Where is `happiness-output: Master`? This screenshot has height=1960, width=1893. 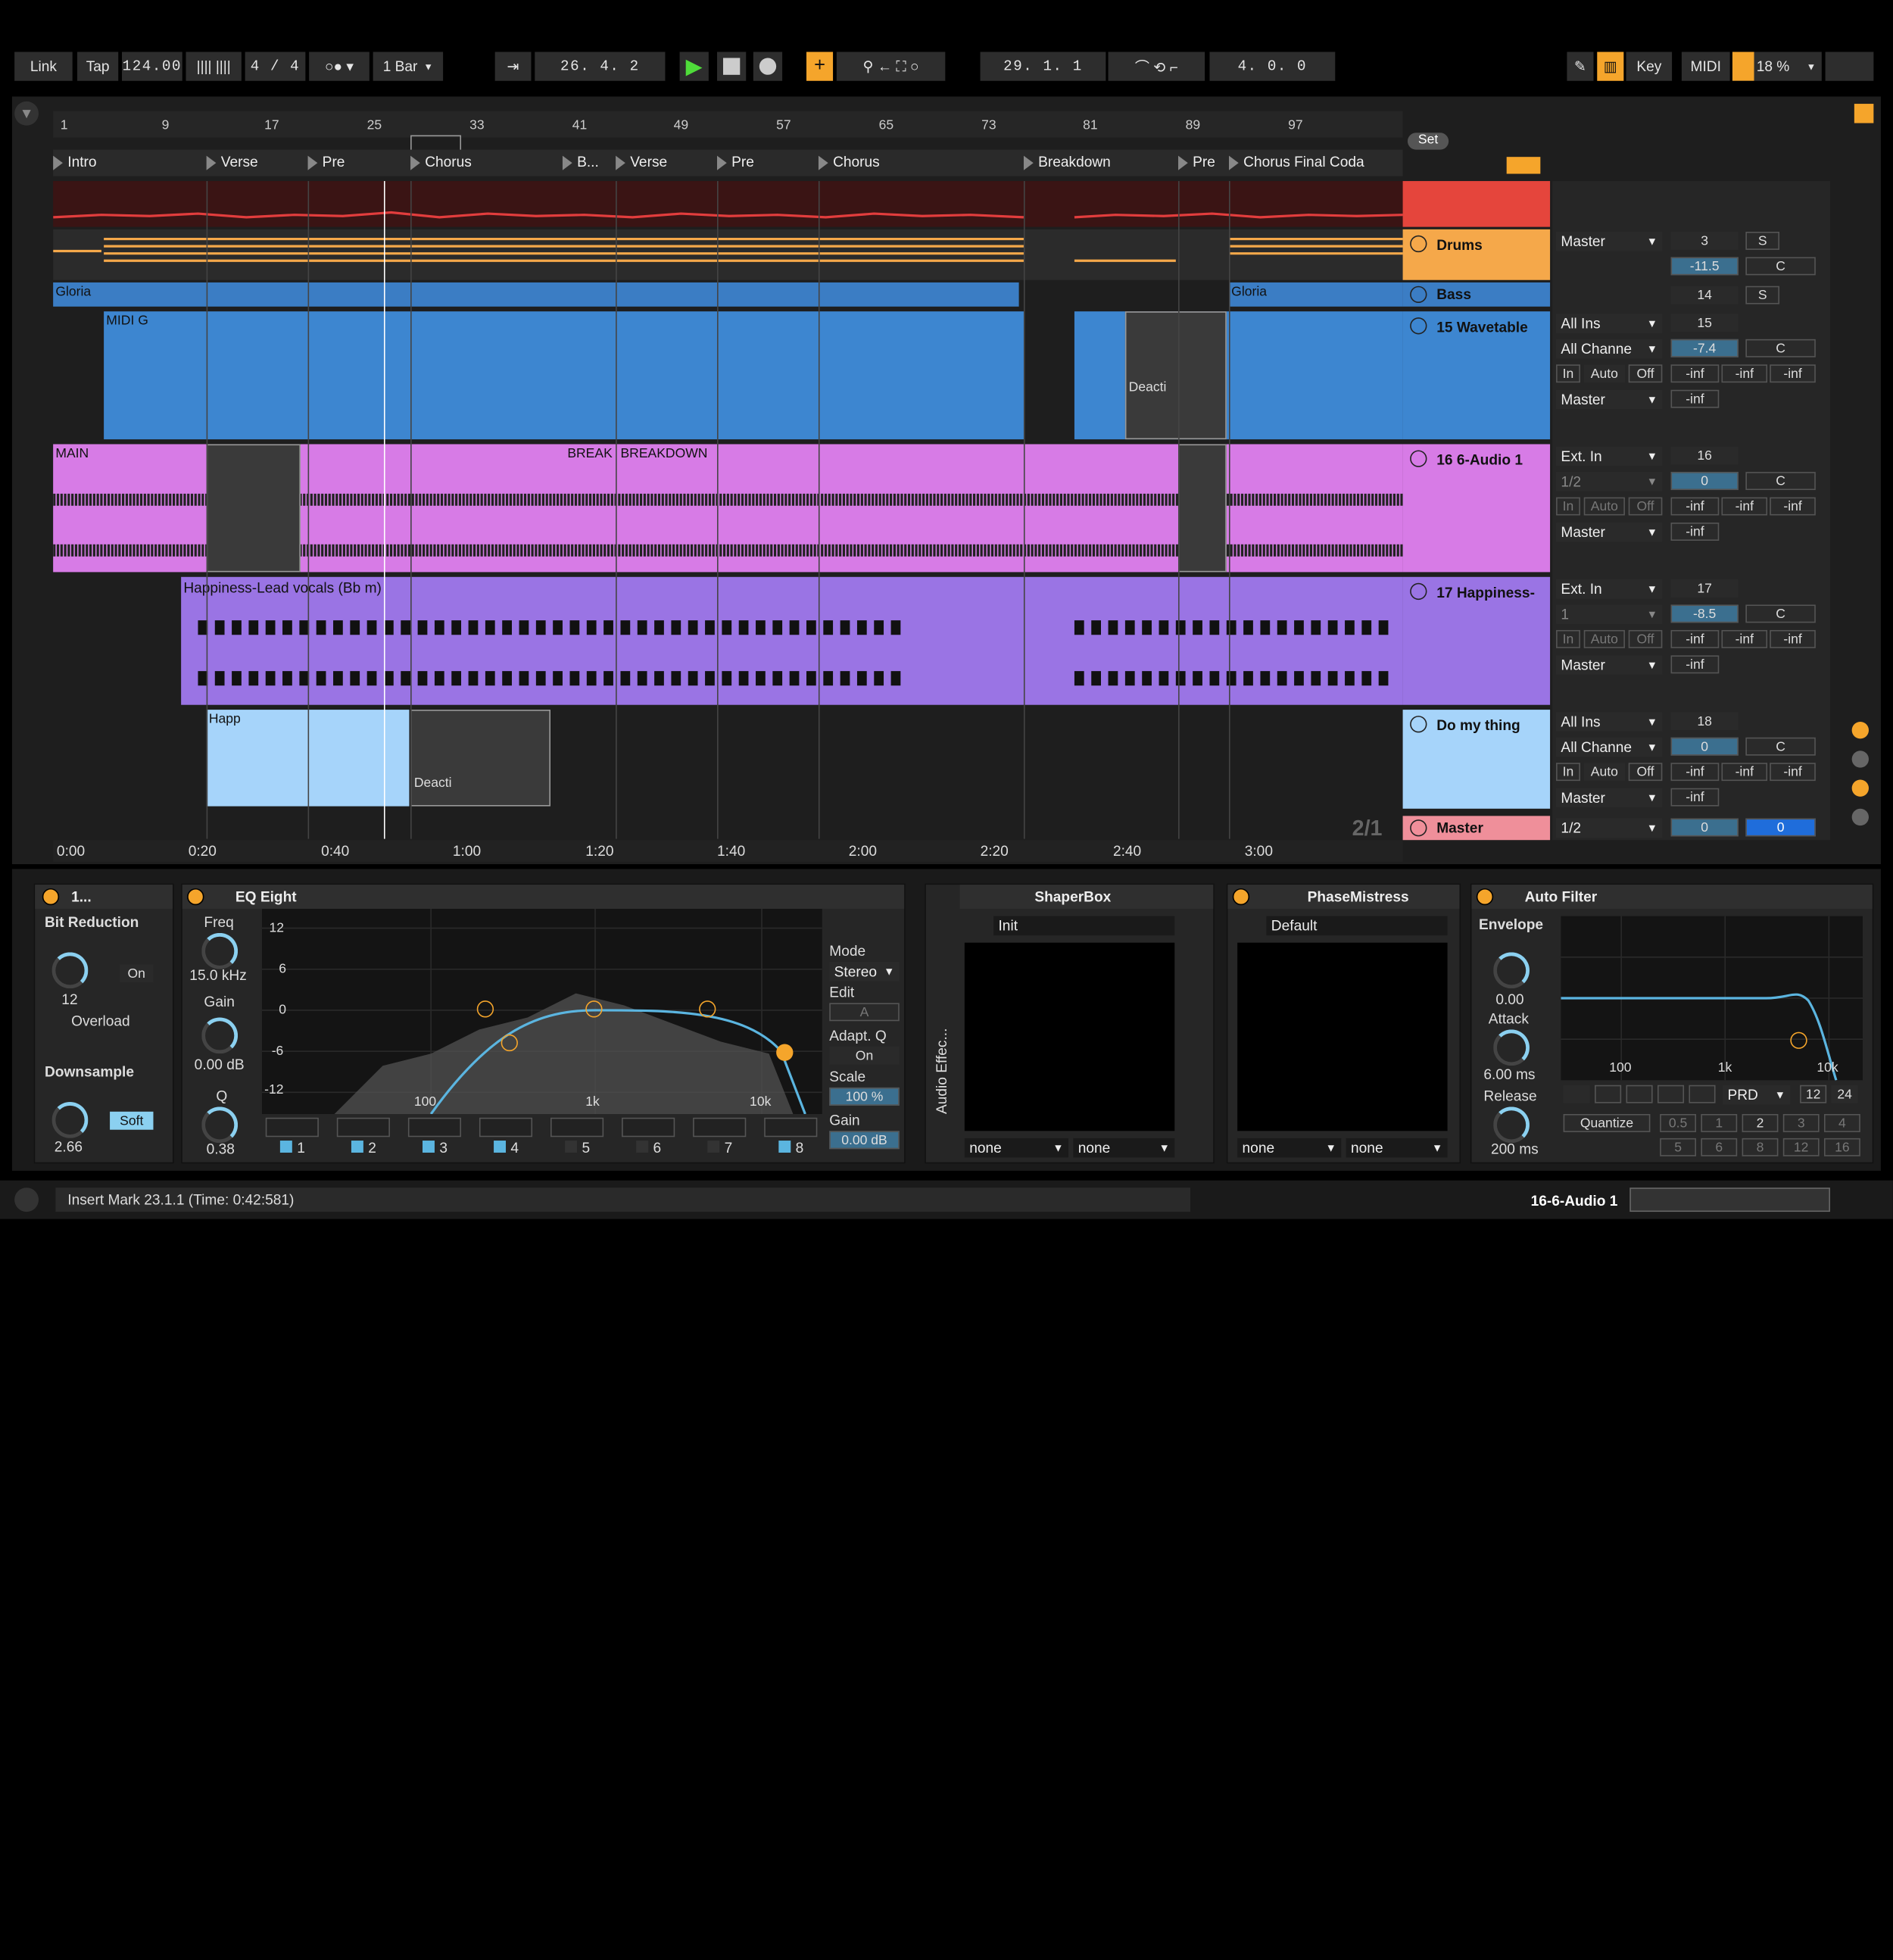
happiness-output: Master is located at coordinates (1609, 665).